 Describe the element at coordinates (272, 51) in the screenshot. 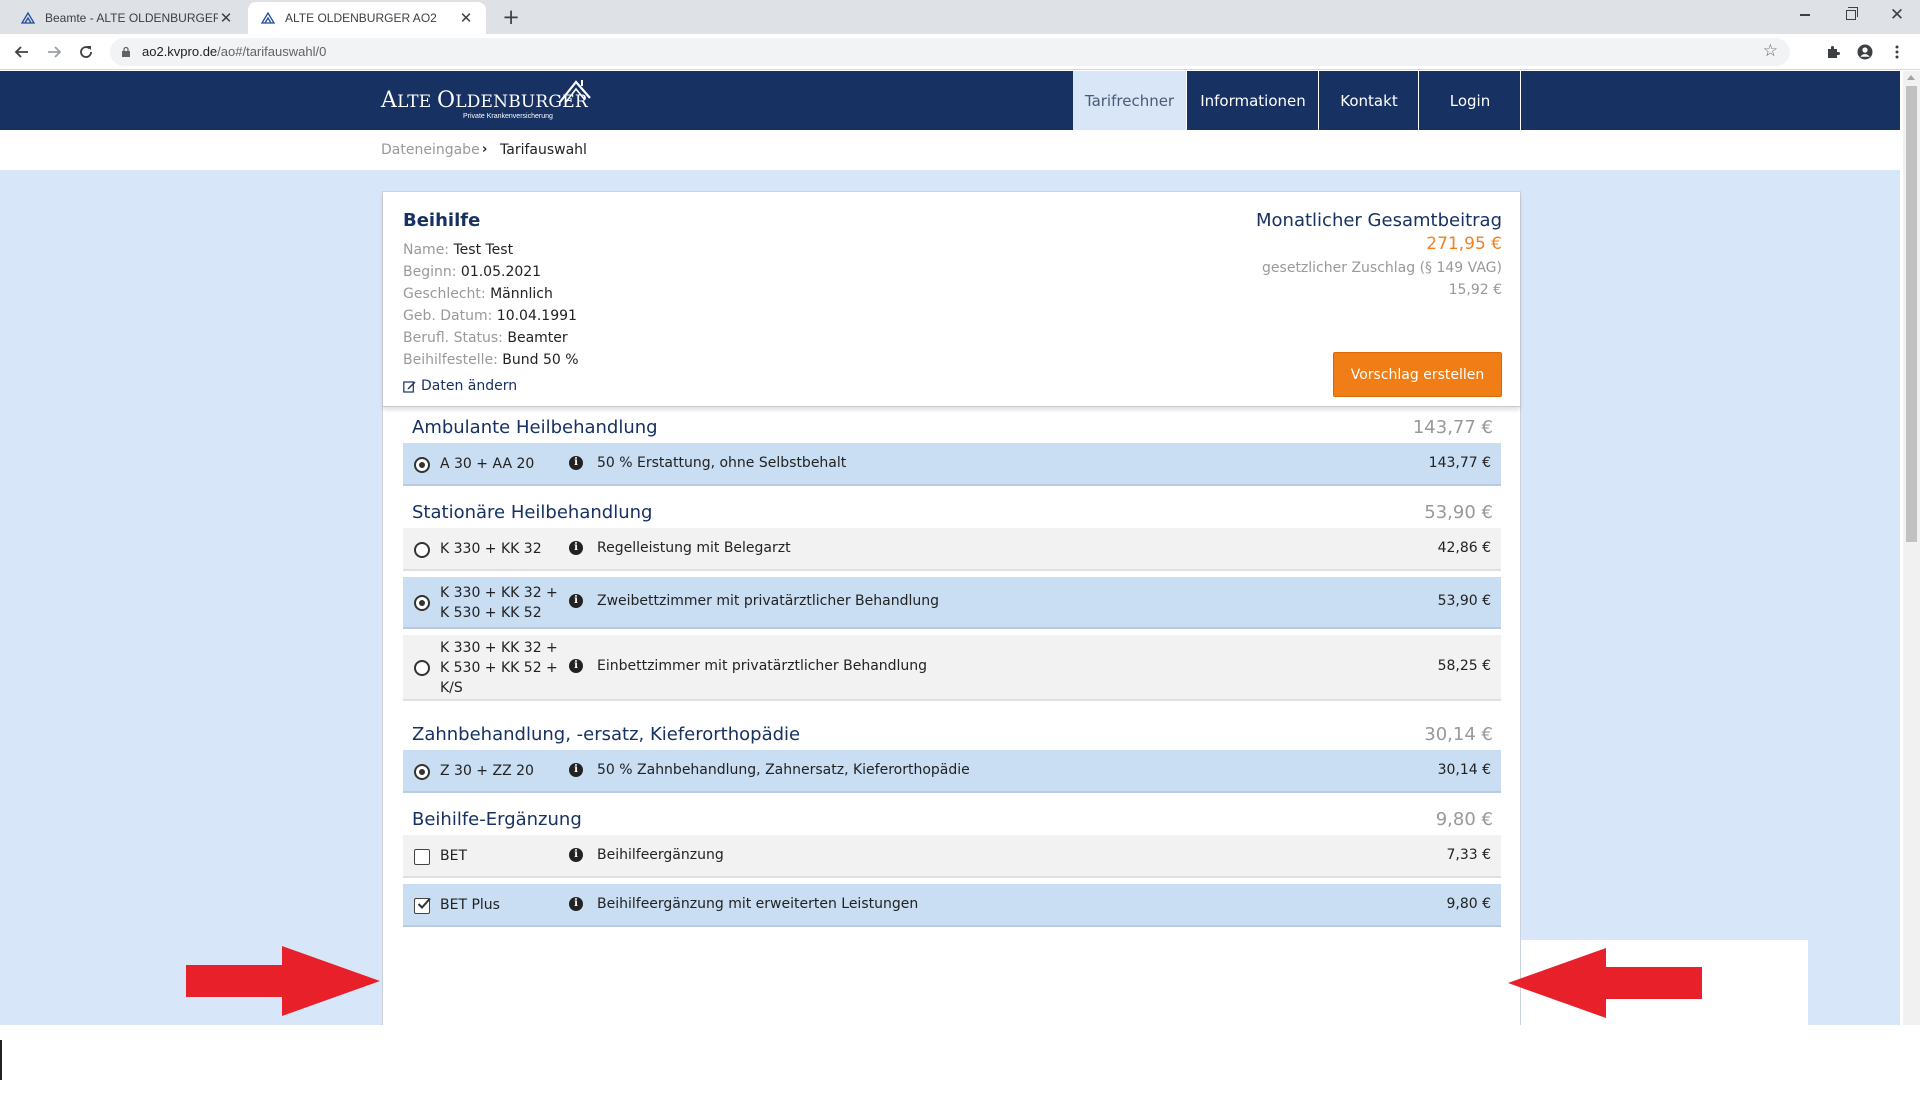

I see `url-path: /ao#/tarifauswahl/0` at that location.